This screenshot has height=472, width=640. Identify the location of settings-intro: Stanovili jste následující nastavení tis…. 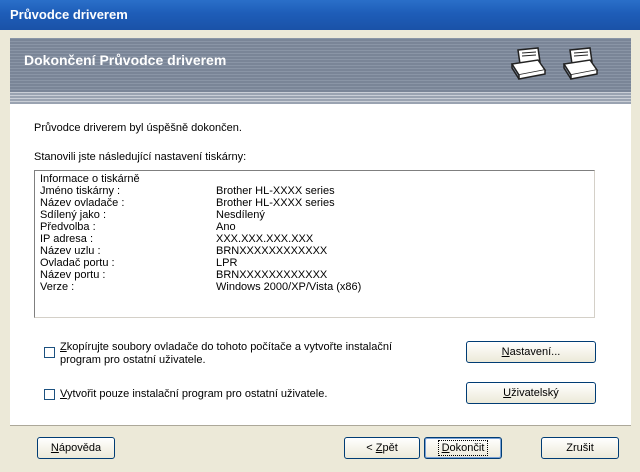
(140, 157).